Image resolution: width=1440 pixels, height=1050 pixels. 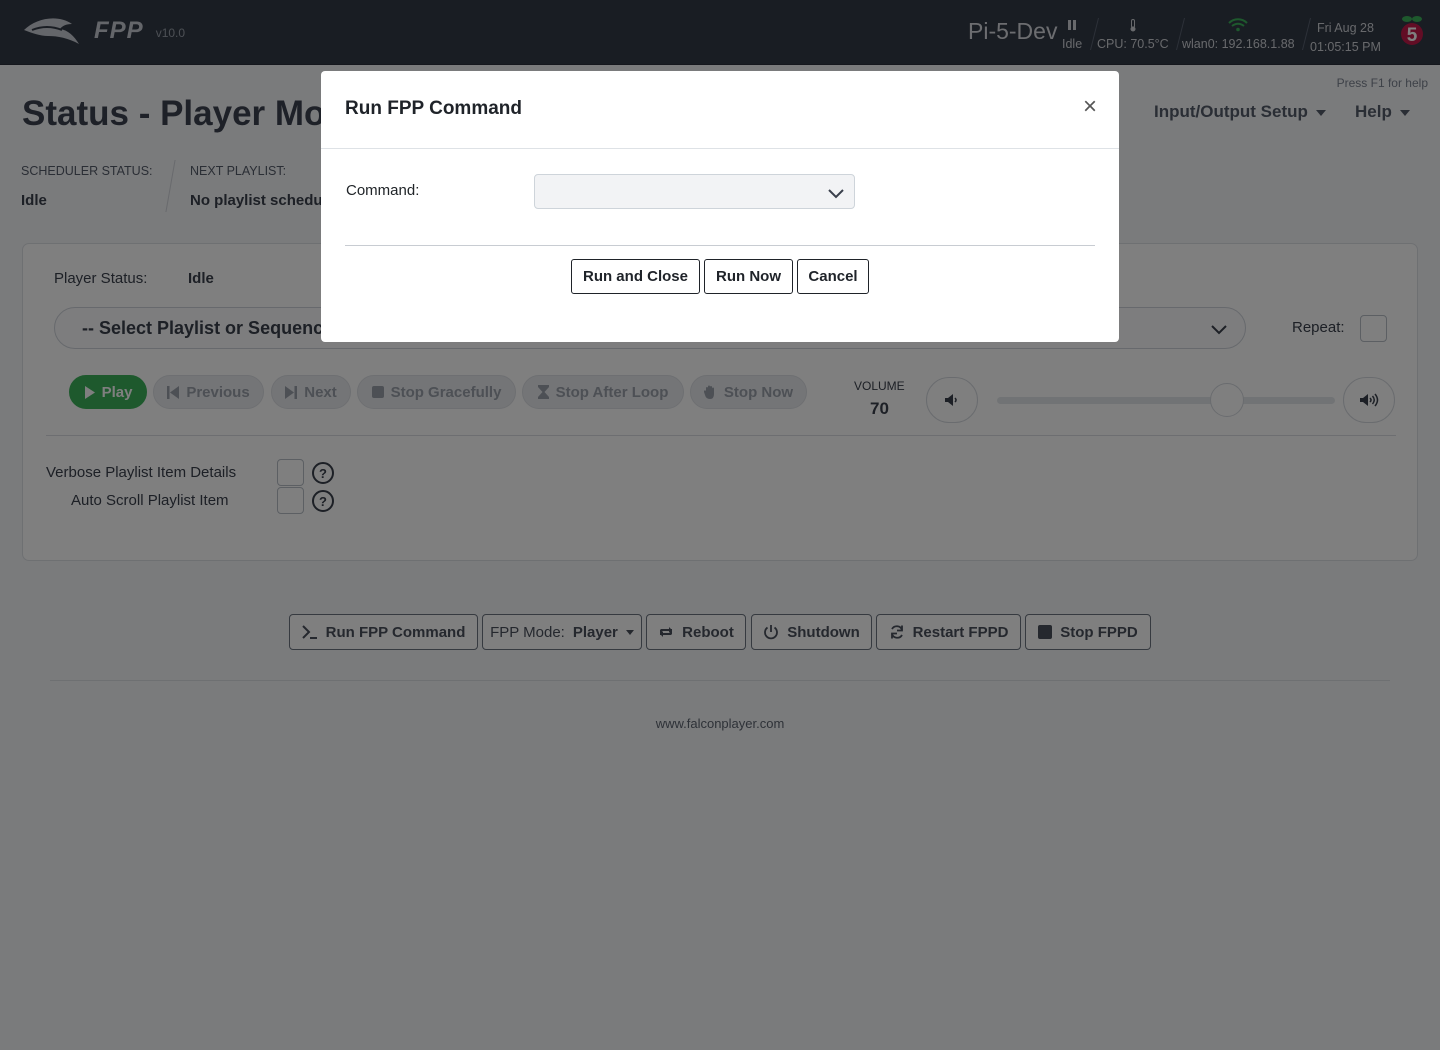 I want to click on run-now-button: Run Now, so click(x=748, y=276).